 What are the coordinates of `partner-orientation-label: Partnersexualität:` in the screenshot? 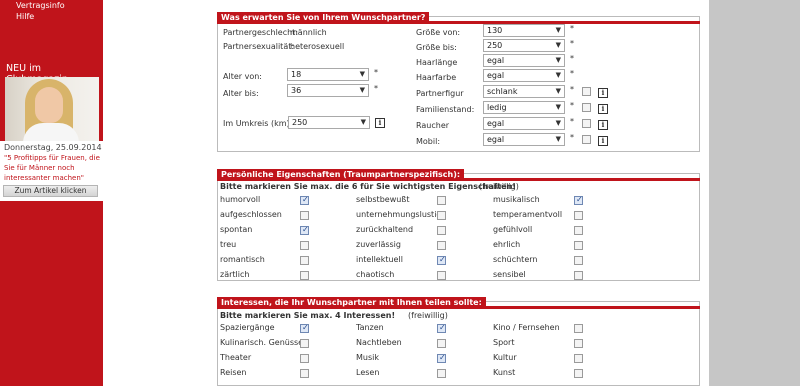 It's located at (259, 46).